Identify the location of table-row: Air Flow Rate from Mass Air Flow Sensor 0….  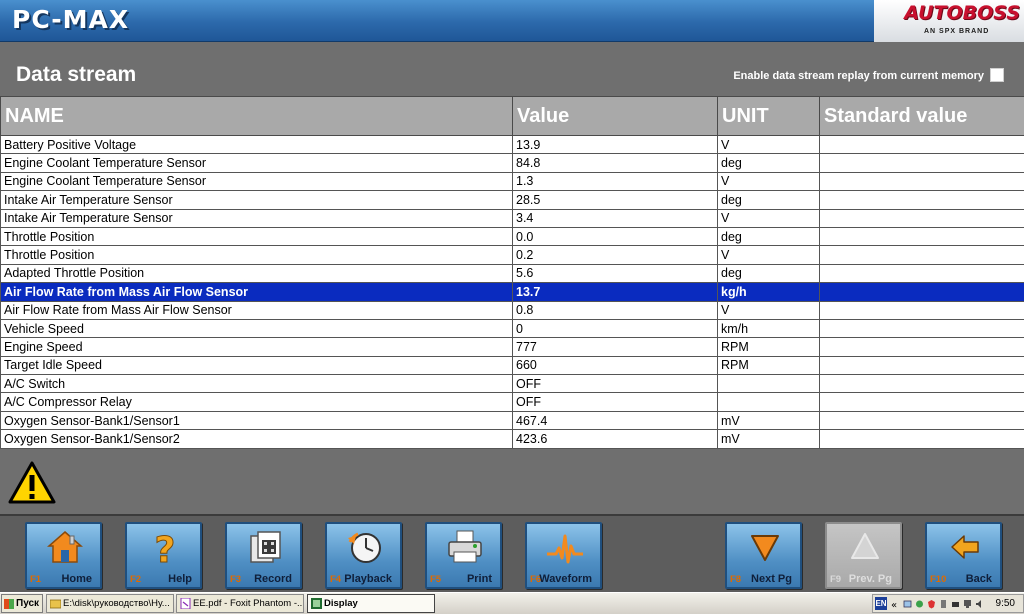
(512, 310).